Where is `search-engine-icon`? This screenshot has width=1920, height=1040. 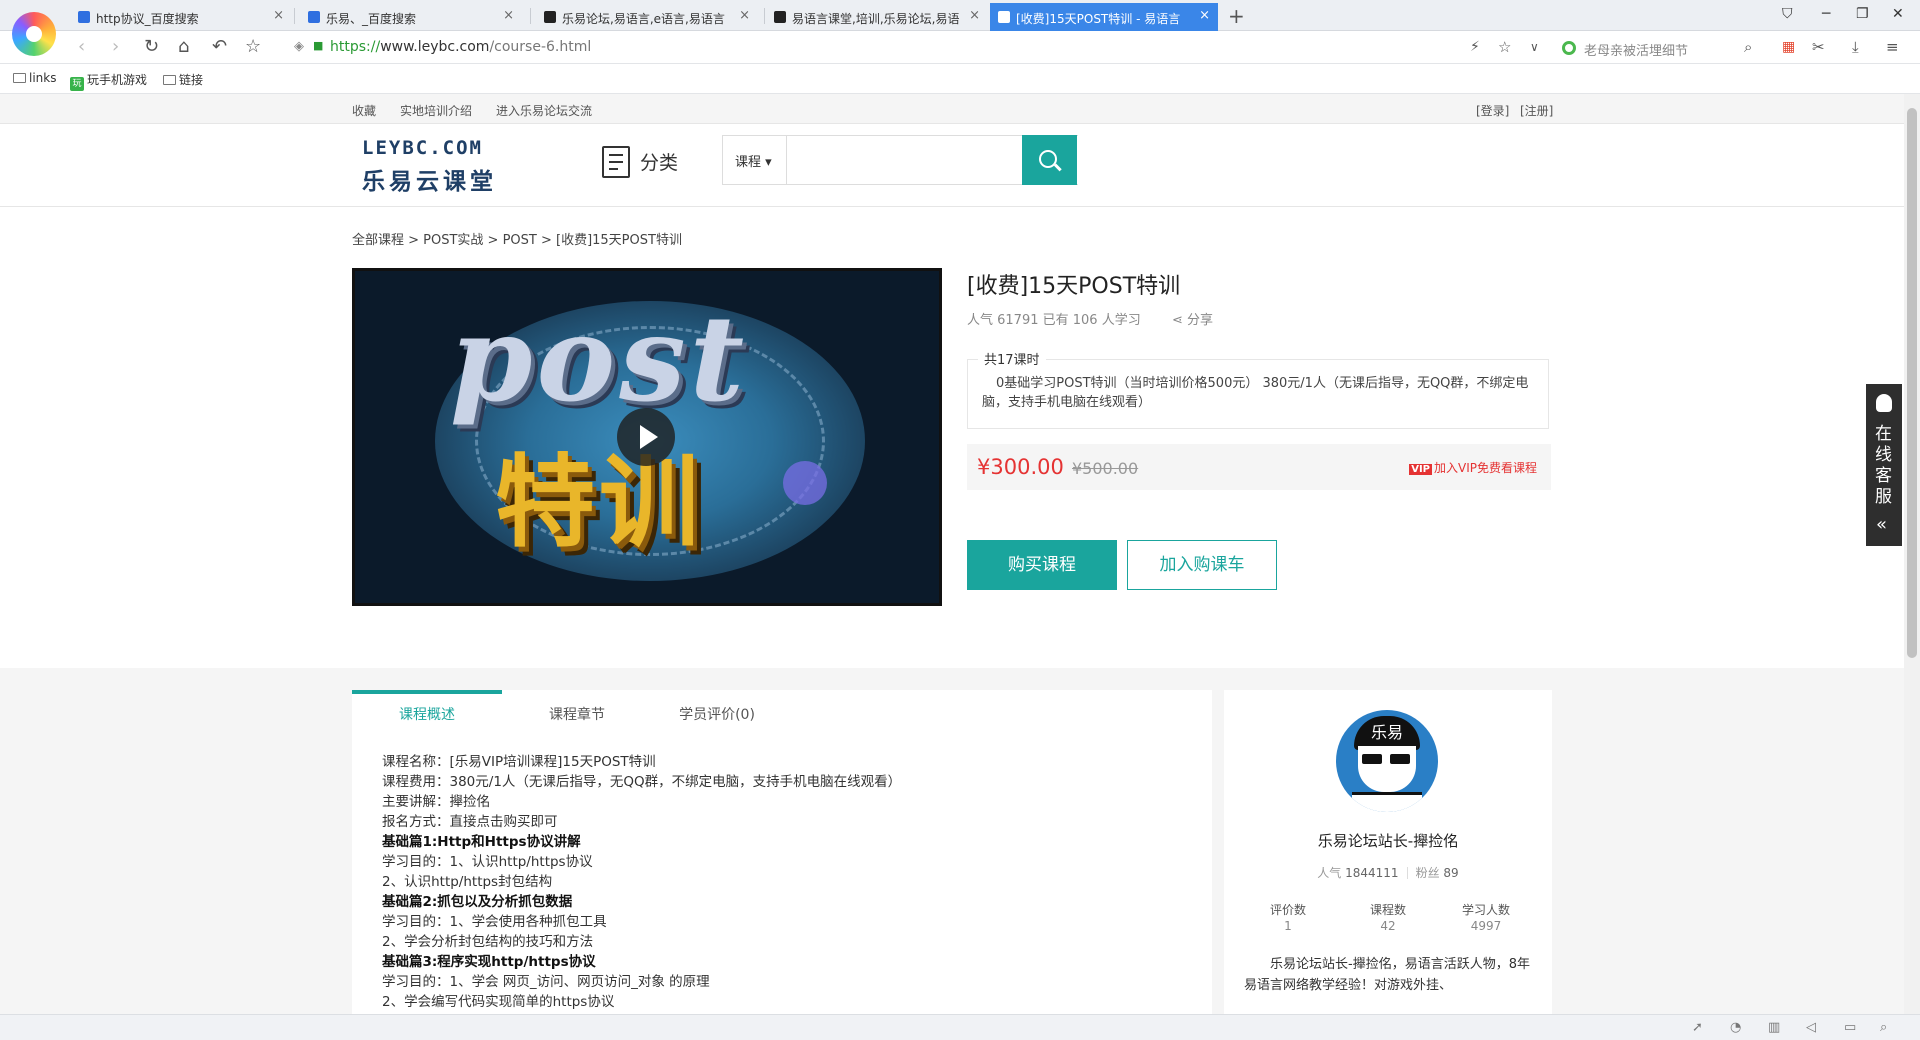
search-engine-icon is located at coordinates (1569, 48).